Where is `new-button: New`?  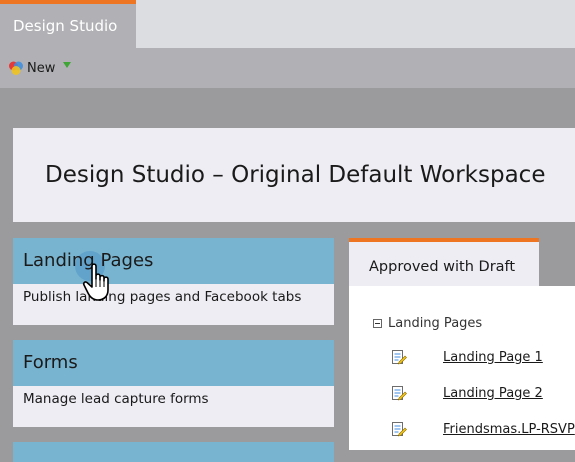
new-button: New is located at coordinates (41, 68).